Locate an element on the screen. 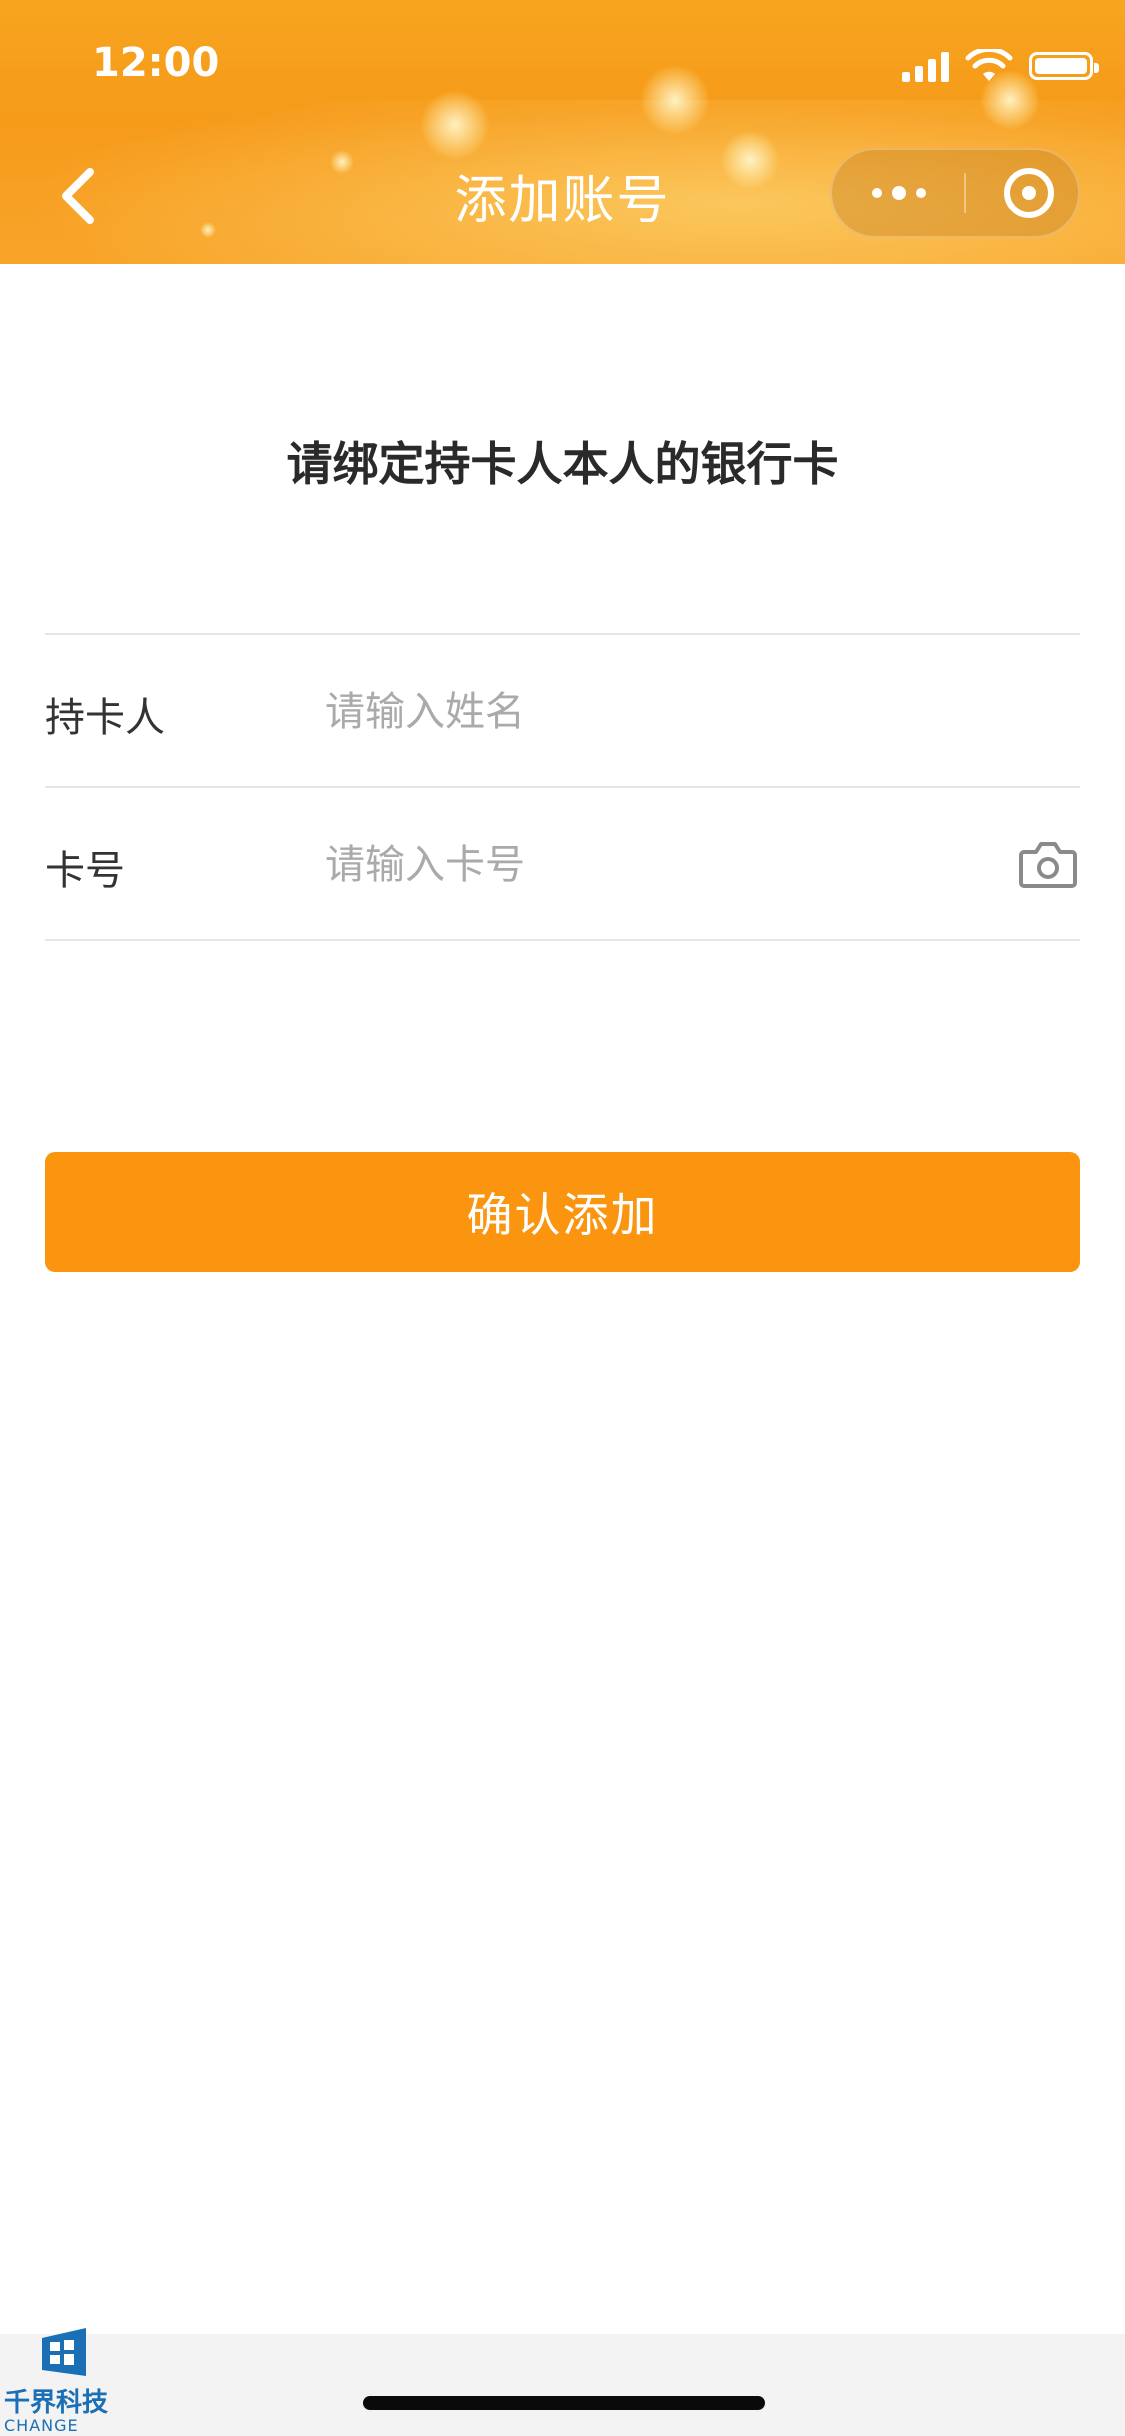 Image resolution: width=1125 pixels, height=2436 pixels. more-dots-icon is located at coordinates (899, 193).